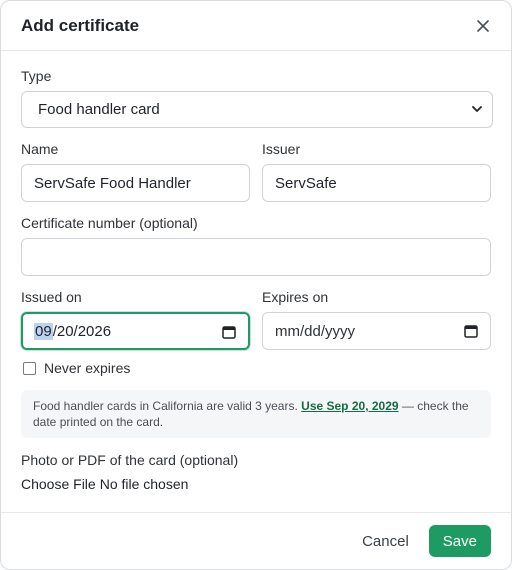 This screenshot has height=570, width=512. I want to click on type-select-value: Food handler card, so click(99, 109).